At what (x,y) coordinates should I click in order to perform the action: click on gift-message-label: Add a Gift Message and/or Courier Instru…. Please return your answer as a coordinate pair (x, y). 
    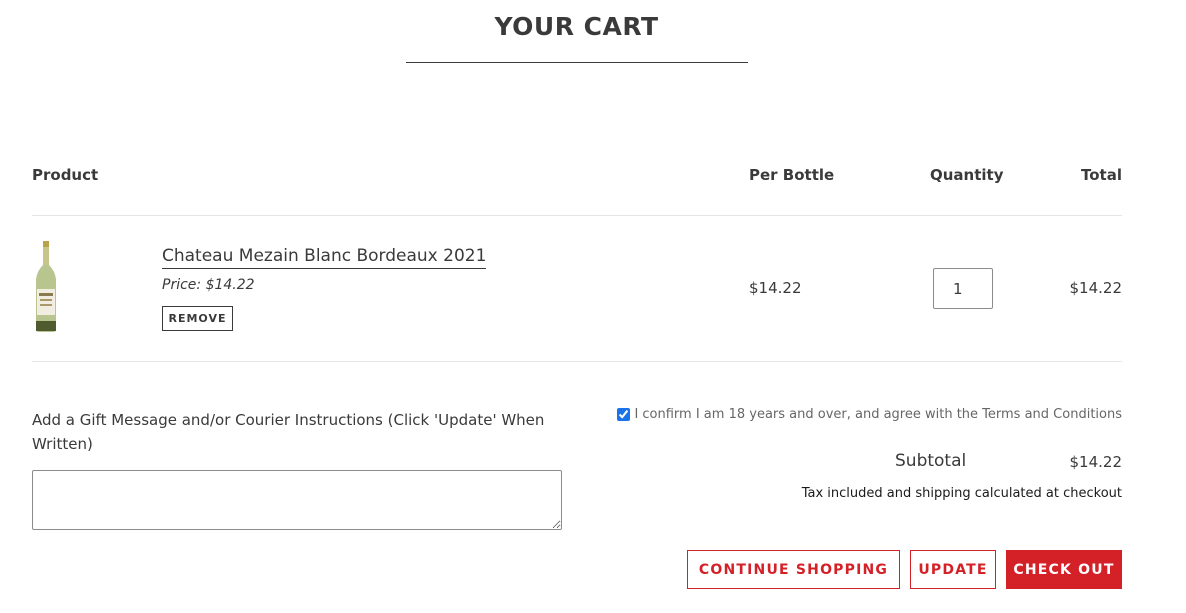
    Looking at the image, I should click on (288, 432).